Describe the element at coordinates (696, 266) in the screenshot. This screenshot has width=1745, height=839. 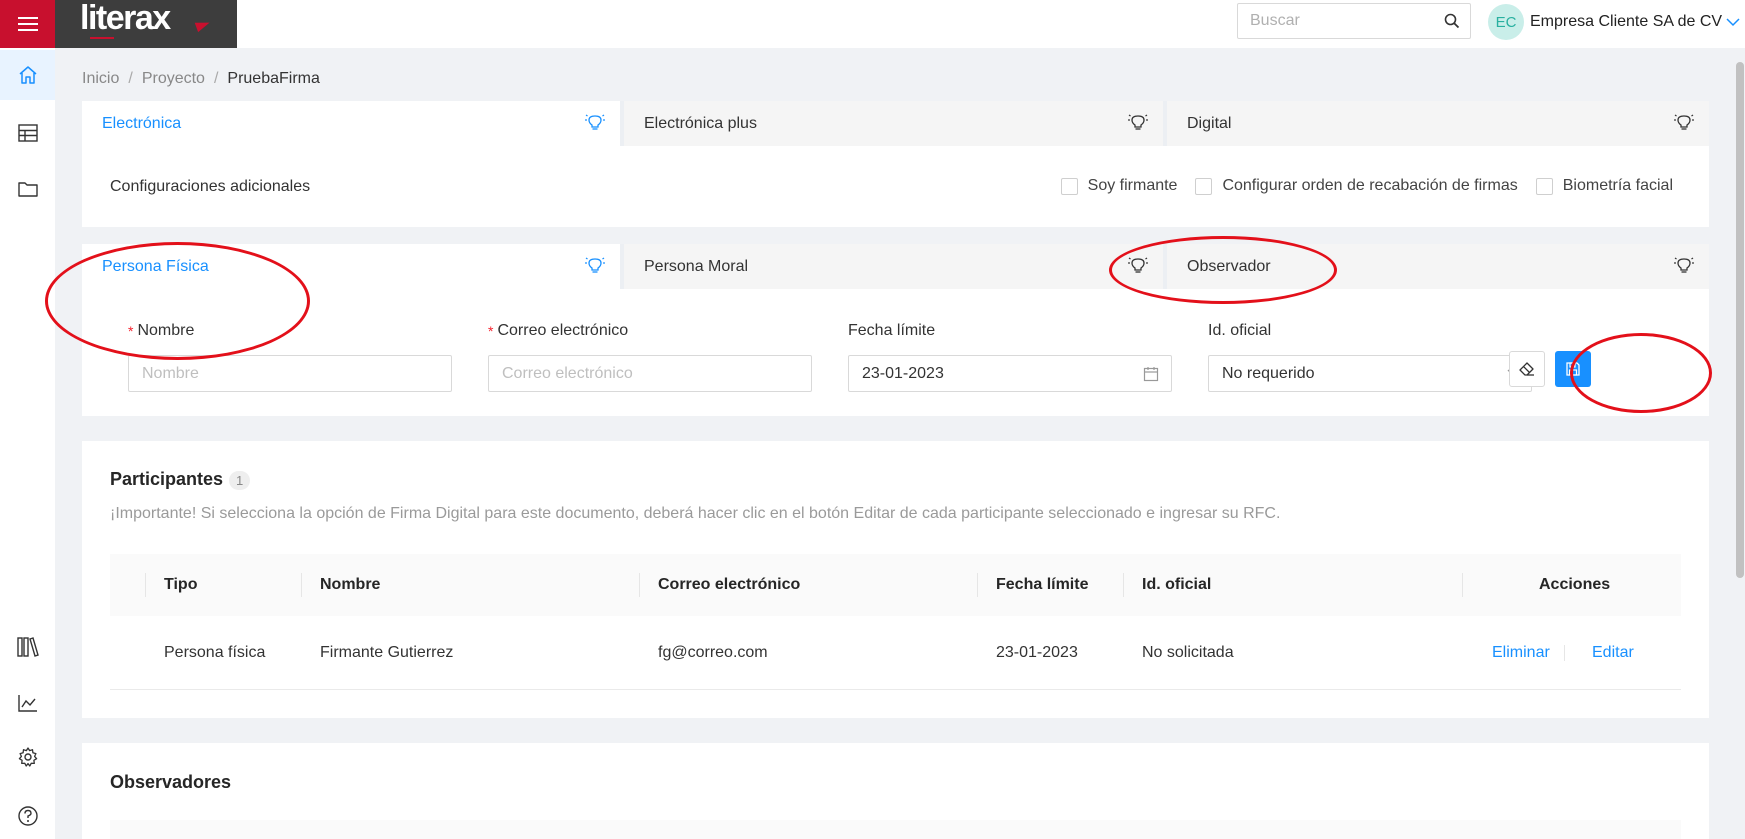
I see `tab-label: Persona Moral` at that location.